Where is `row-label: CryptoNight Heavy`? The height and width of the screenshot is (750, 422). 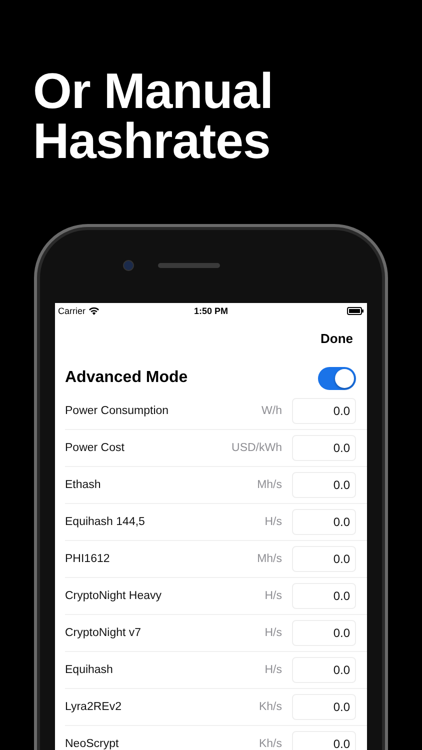 row-label: CryptoNight Heavy is located at coordinates (114, 596).